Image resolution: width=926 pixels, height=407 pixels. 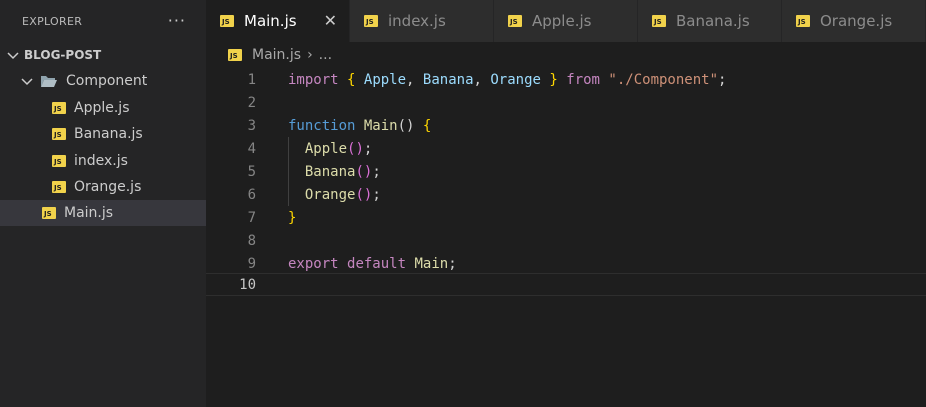 What do you see at coordinates (330, 20) in the screenshot?
I see `close-icon: ✕` at bounding box center [330, 20].